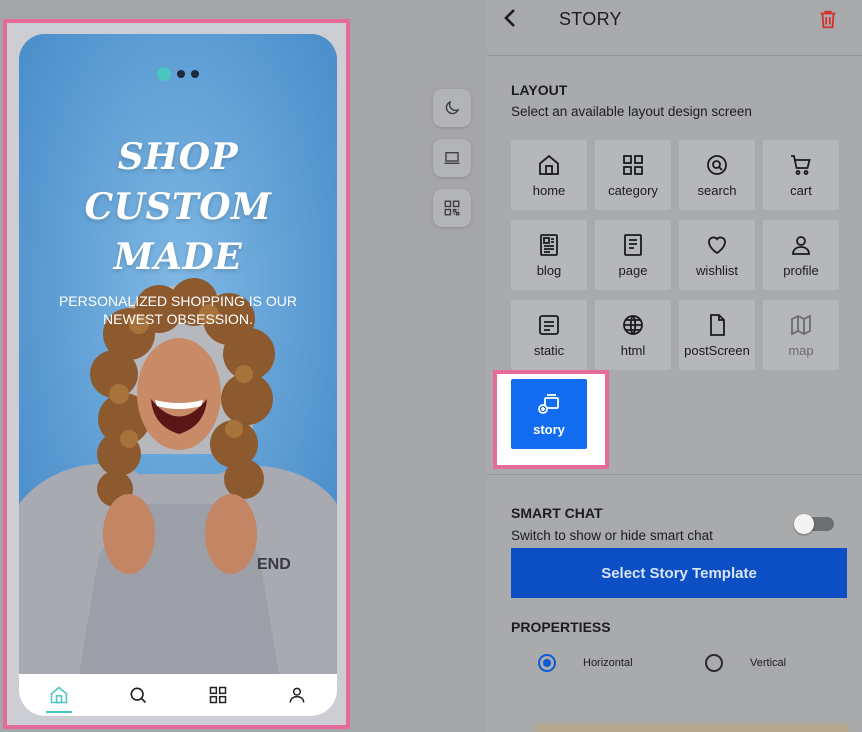  I want to click on layout-tile-html: html, so click(633, 335).